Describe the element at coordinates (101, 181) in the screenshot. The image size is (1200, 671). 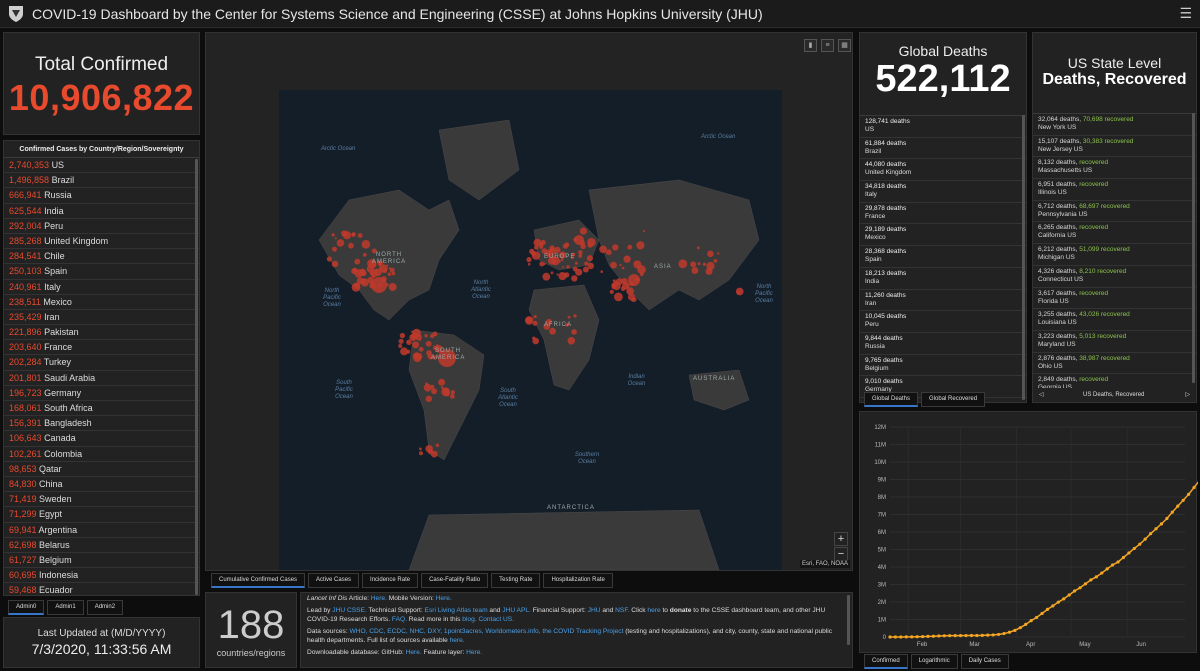
I see `country-row: 1,496,858 Brazil` at that location.